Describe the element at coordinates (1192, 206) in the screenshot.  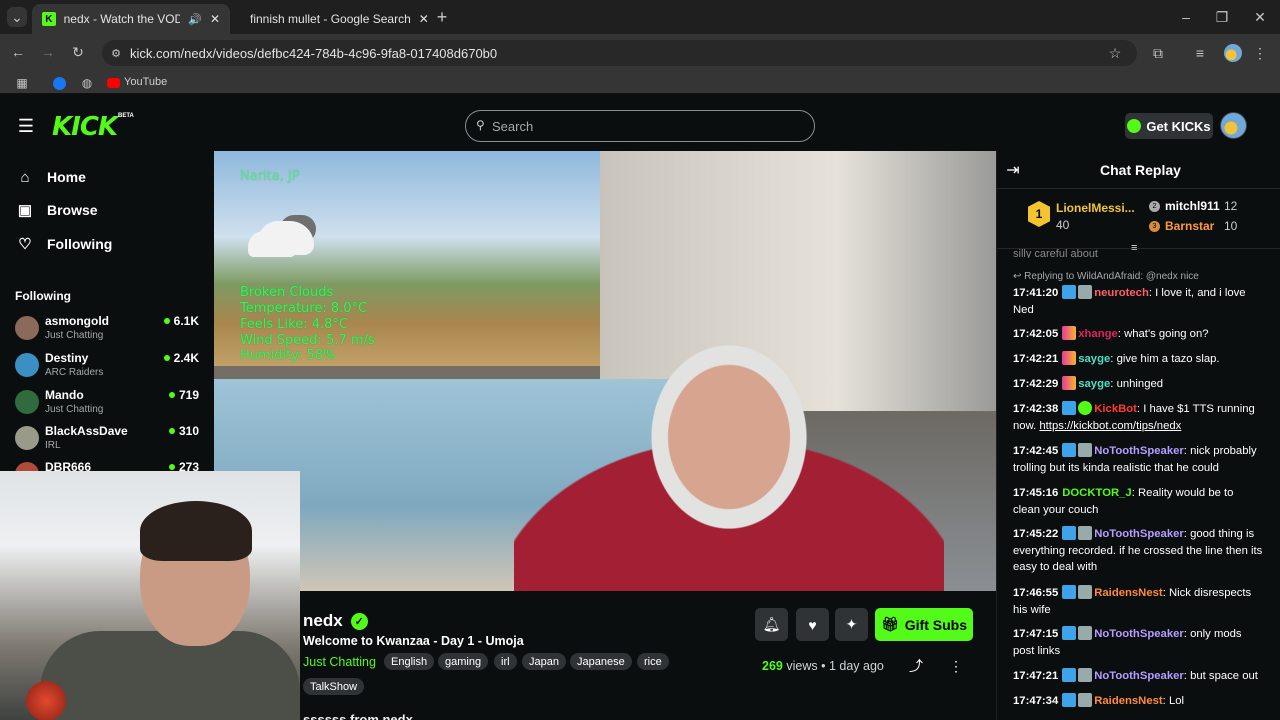
I see `leader-name: mitchl911` at that location.